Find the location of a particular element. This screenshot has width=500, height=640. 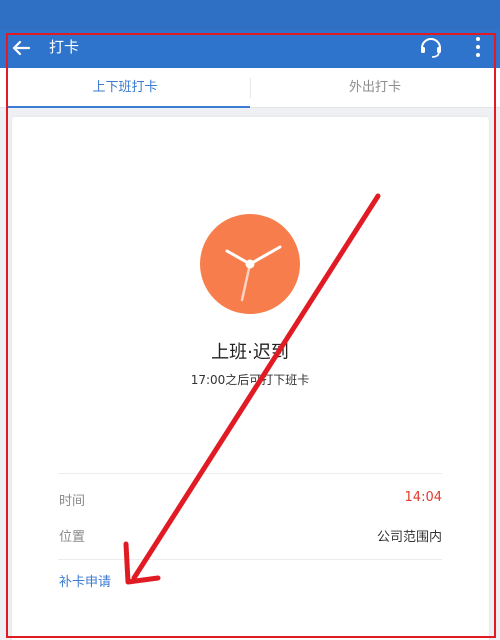

checkin-hint: 17:00之后可打下班卡 is located at coordinates (250, 380).